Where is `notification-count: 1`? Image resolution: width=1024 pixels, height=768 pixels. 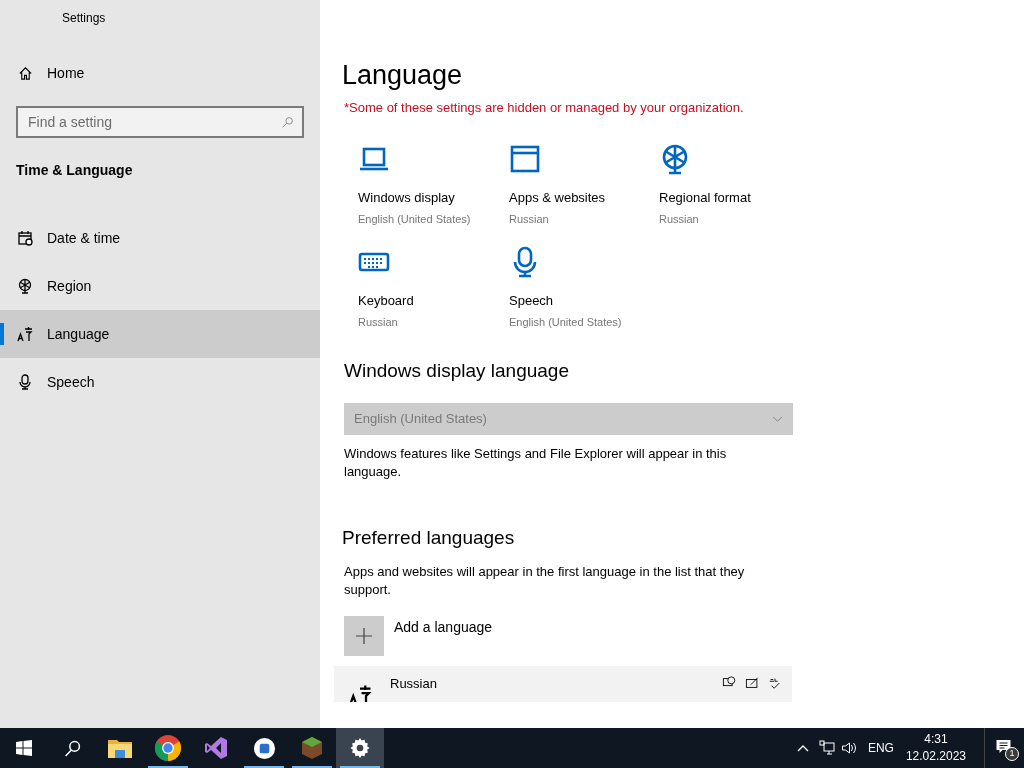
notification-count: 1 is located at coordinates (1012, 754).